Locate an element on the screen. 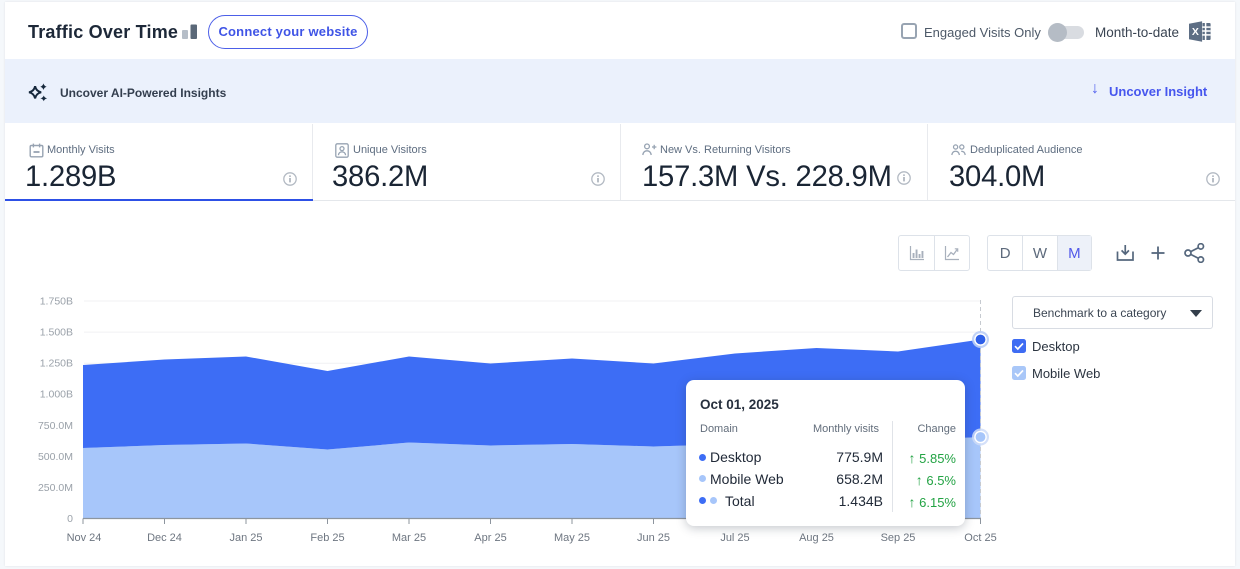 Image resolution: width=1240 pixels, height=569 pixels. svg-text: May 25 is located at coordinates (572, 538).